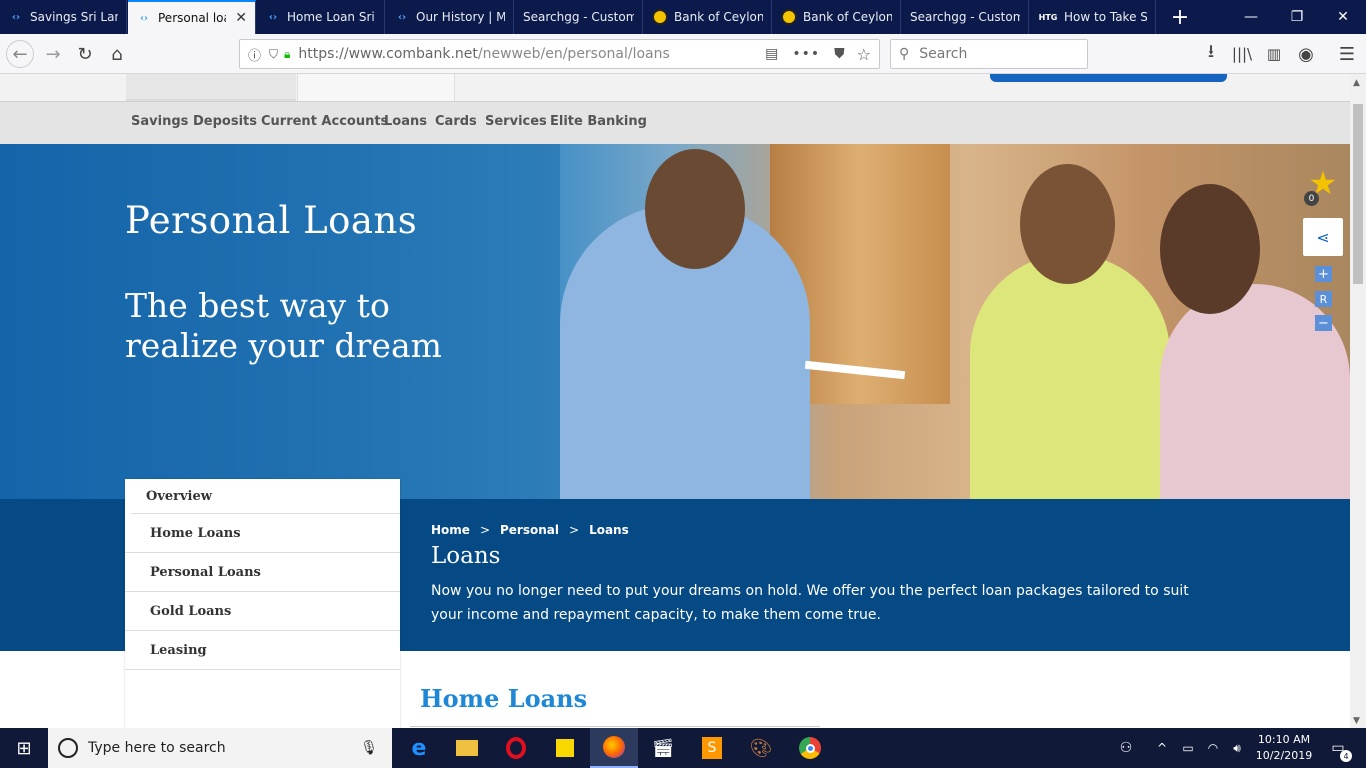 This screenshot has width=1366, height=768. What do you see at coordinates (85, 54) in the screenshot?
I see `reload-icon: ↻` at bounding box center [85, 54].